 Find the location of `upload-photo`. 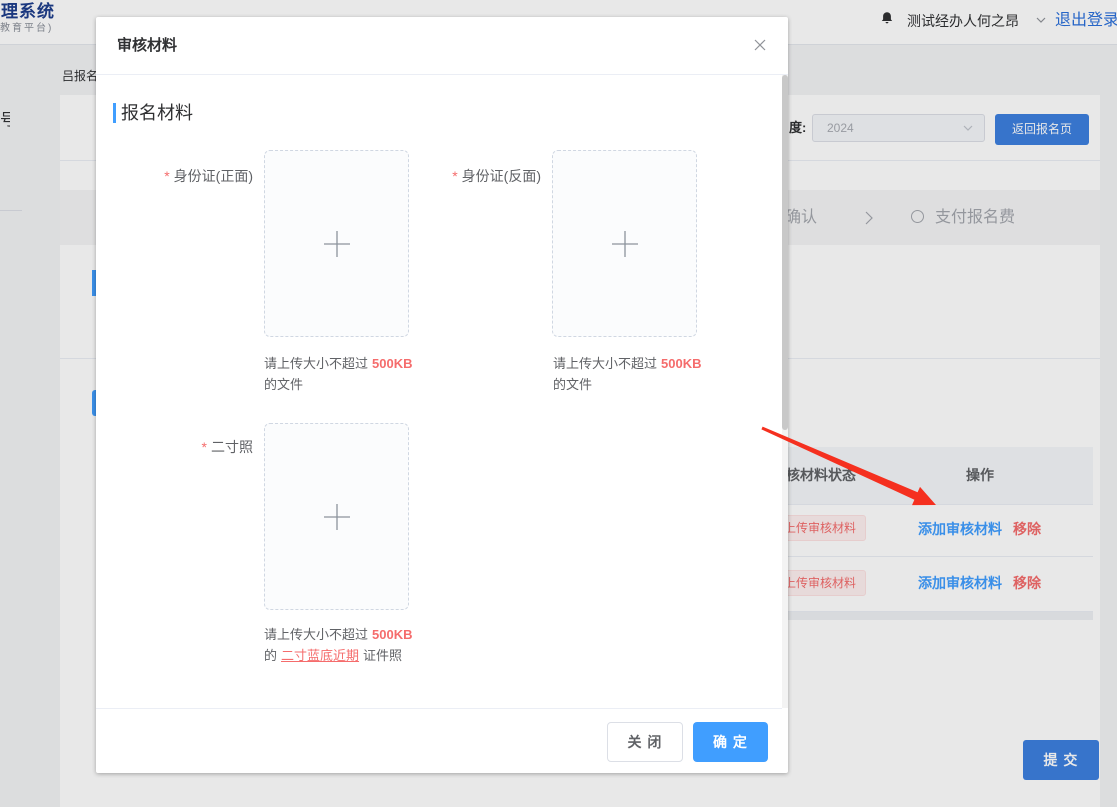

upload-photo is located at coordinates (336, 516).